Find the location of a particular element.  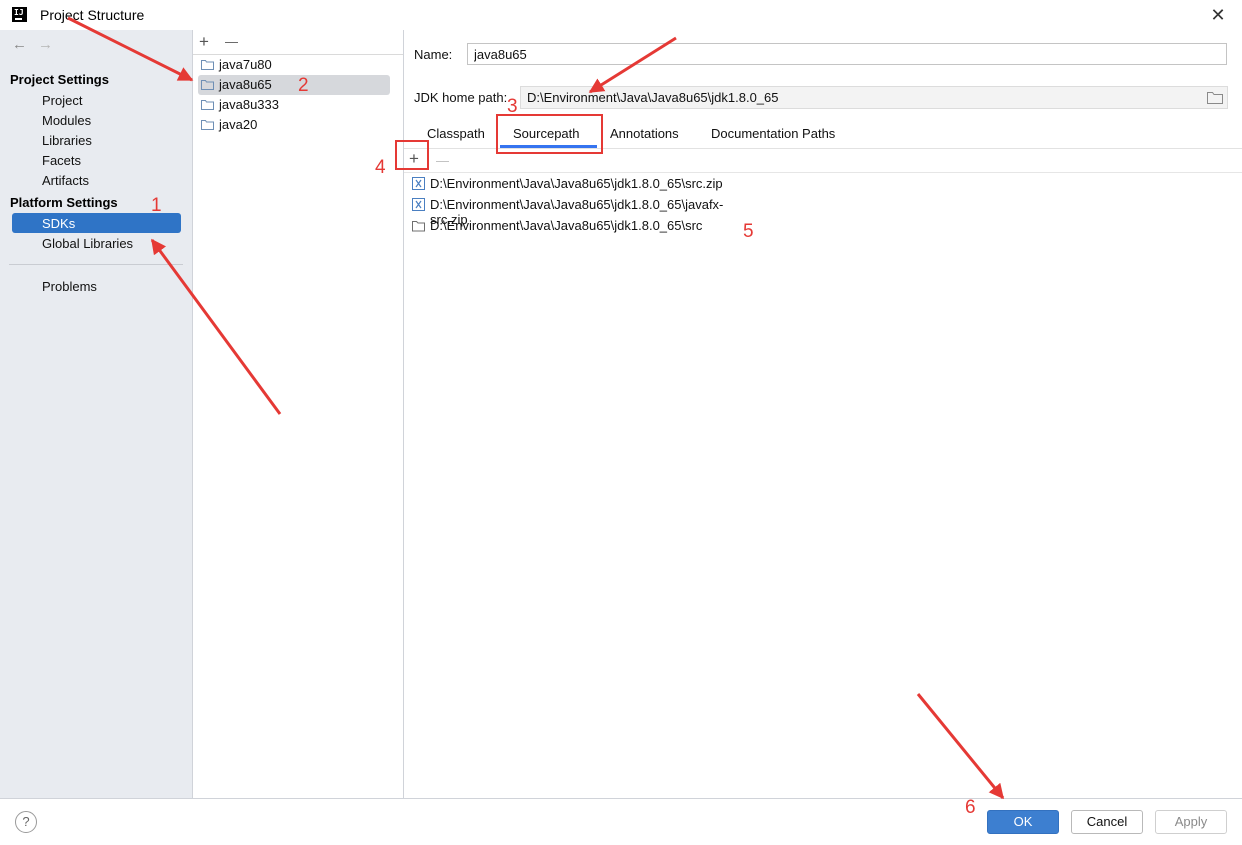

back-arrow-icon: ← is located at coordinates (19, 44).